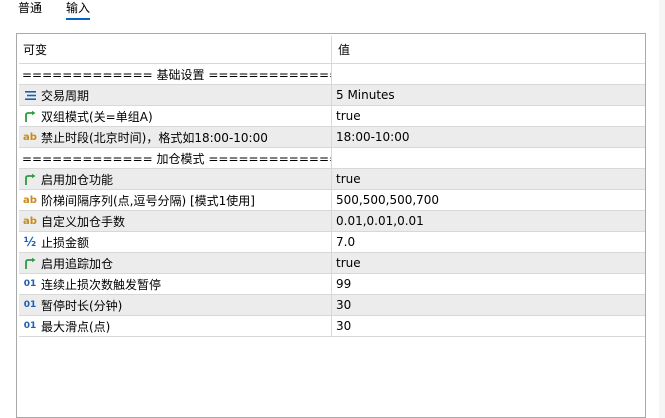 This screenshot has height=418, width=665. What do you see at coordinates (101, 284) in the screenshot?
I see `parameter-name: 连续止损次数触发暂停` at bounding box center [101, 284].